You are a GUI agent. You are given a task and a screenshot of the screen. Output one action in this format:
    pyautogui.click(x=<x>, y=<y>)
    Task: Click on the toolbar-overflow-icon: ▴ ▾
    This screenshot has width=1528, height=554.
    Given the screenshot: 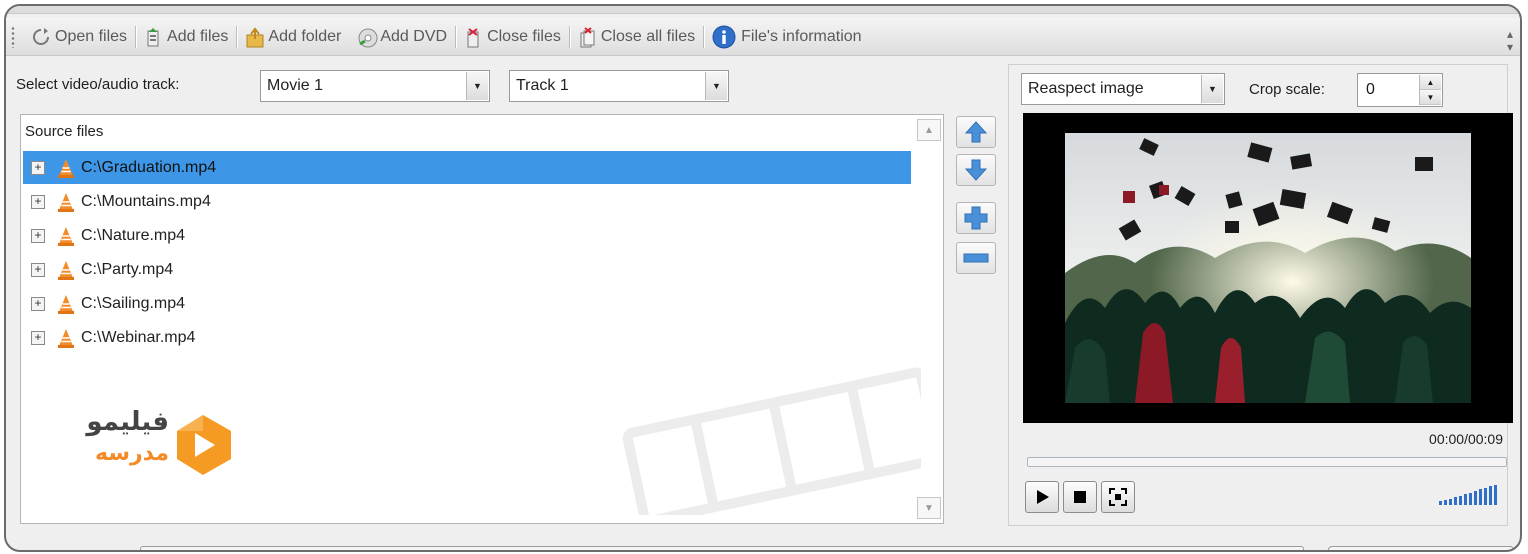 What is the action you would take?
    pyautogui.click(x=1510, y=41)
    